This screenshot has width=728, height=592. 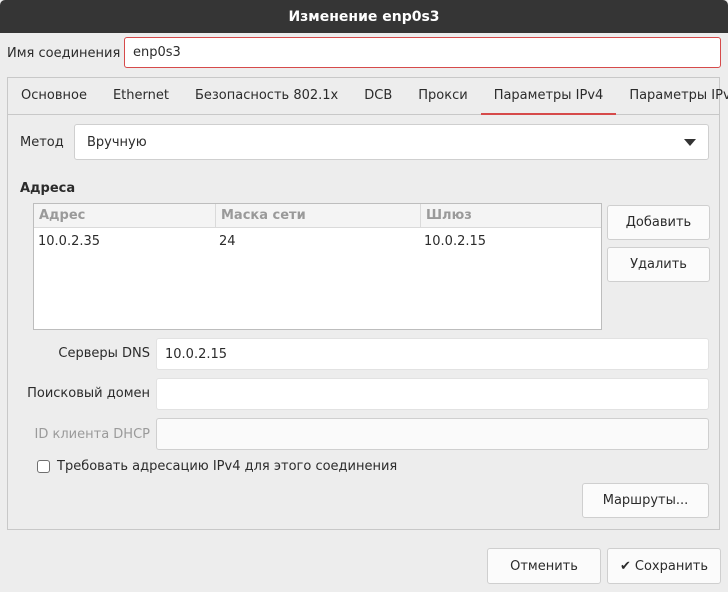 What do you see at coordinates (658, 222) in the screenshot?
I see `add-address-button: Добавить` at bounding box center [658, 222].